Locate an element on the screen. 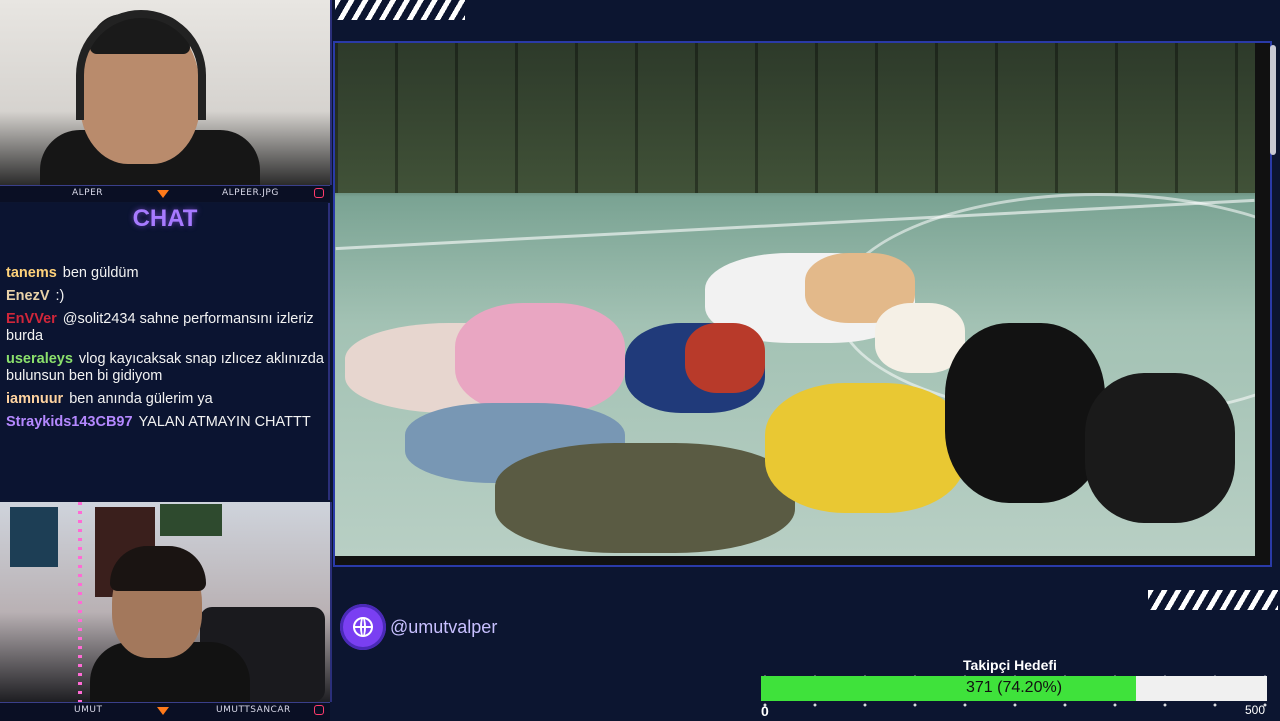 The height and width of the screenshot is (721, 1280). webcam-bottom-namebar: UMUT UMUTTSANCAR is located at coordinates (165, 711).